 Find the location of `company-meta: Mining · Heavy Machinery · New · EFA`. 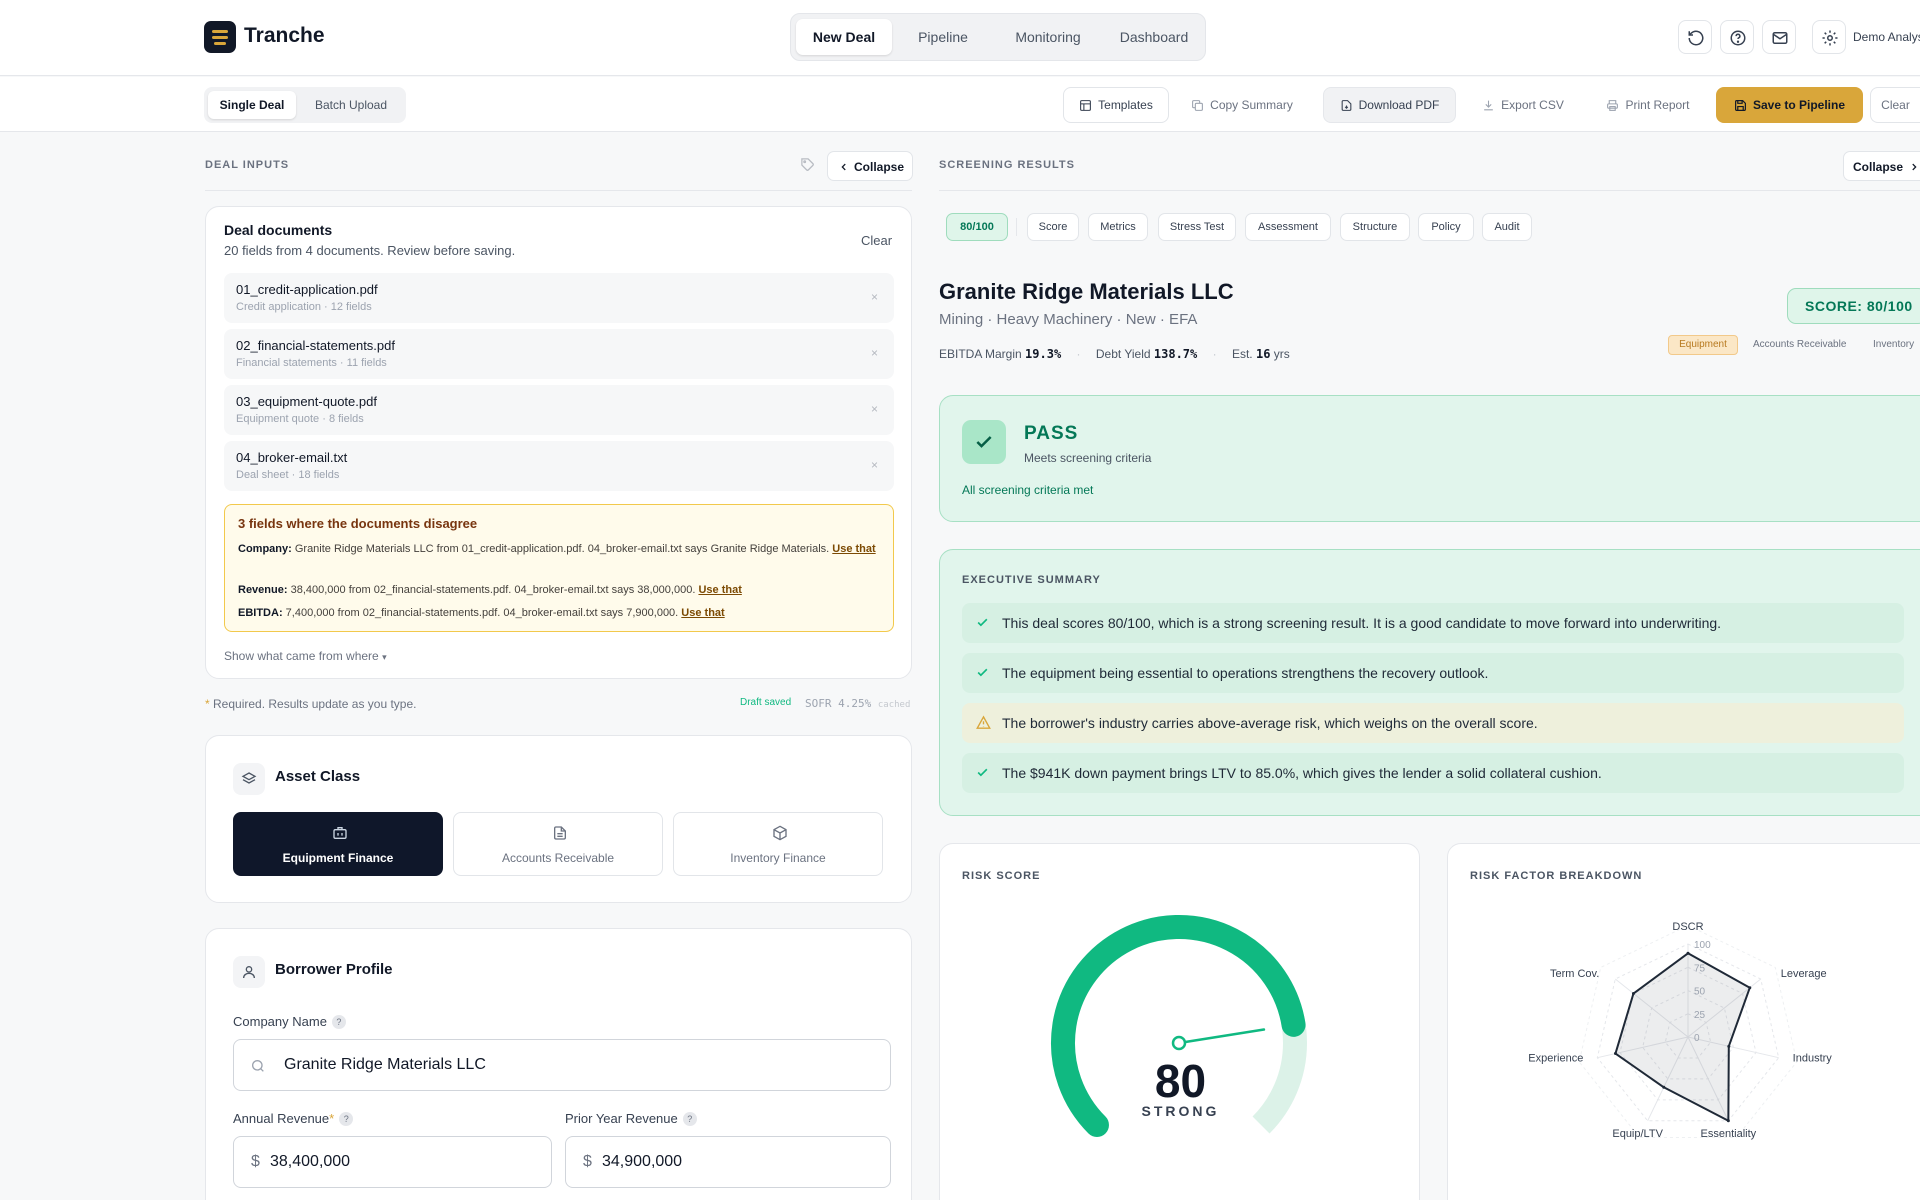

company-meta: Mining · Heavy Machinery · New · EFA is located at coordinates (1068, 319).